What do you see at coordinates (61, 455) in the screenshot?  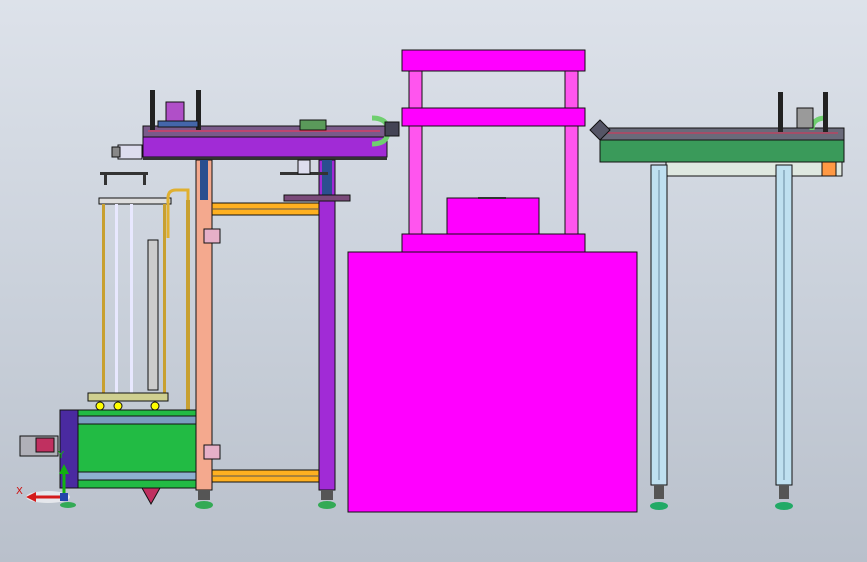 I see `triad-y-label: Y` at bounding box center [61, 455].